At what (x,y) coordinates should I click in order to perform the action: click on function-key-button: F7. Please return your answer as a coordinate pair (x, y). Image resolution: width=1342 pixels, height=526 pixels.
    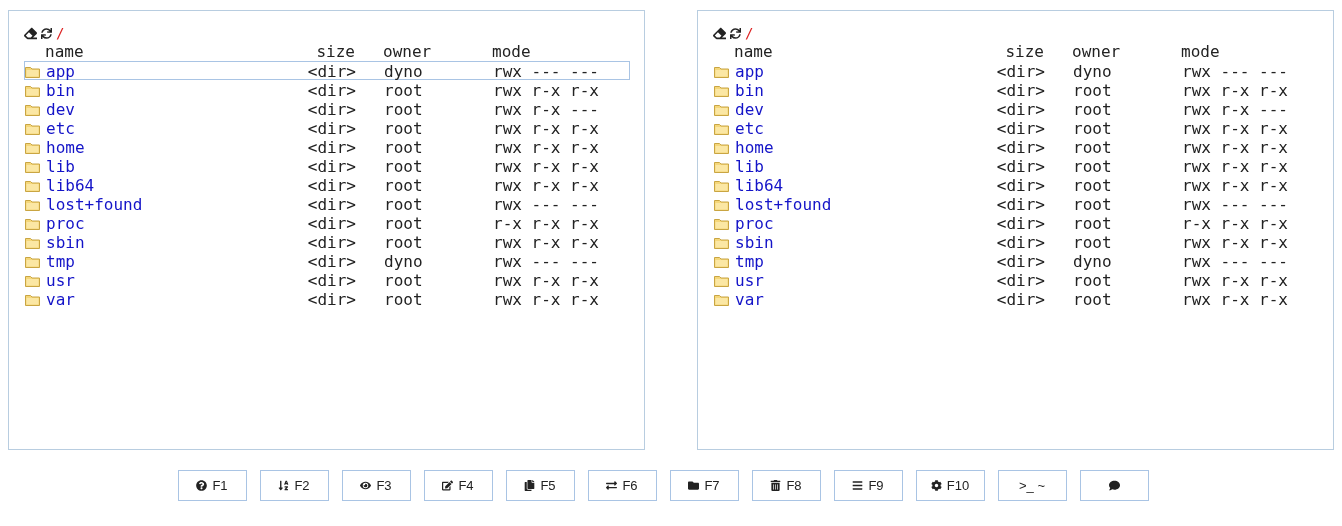
    Looking at the image, I should click on (704, 485).